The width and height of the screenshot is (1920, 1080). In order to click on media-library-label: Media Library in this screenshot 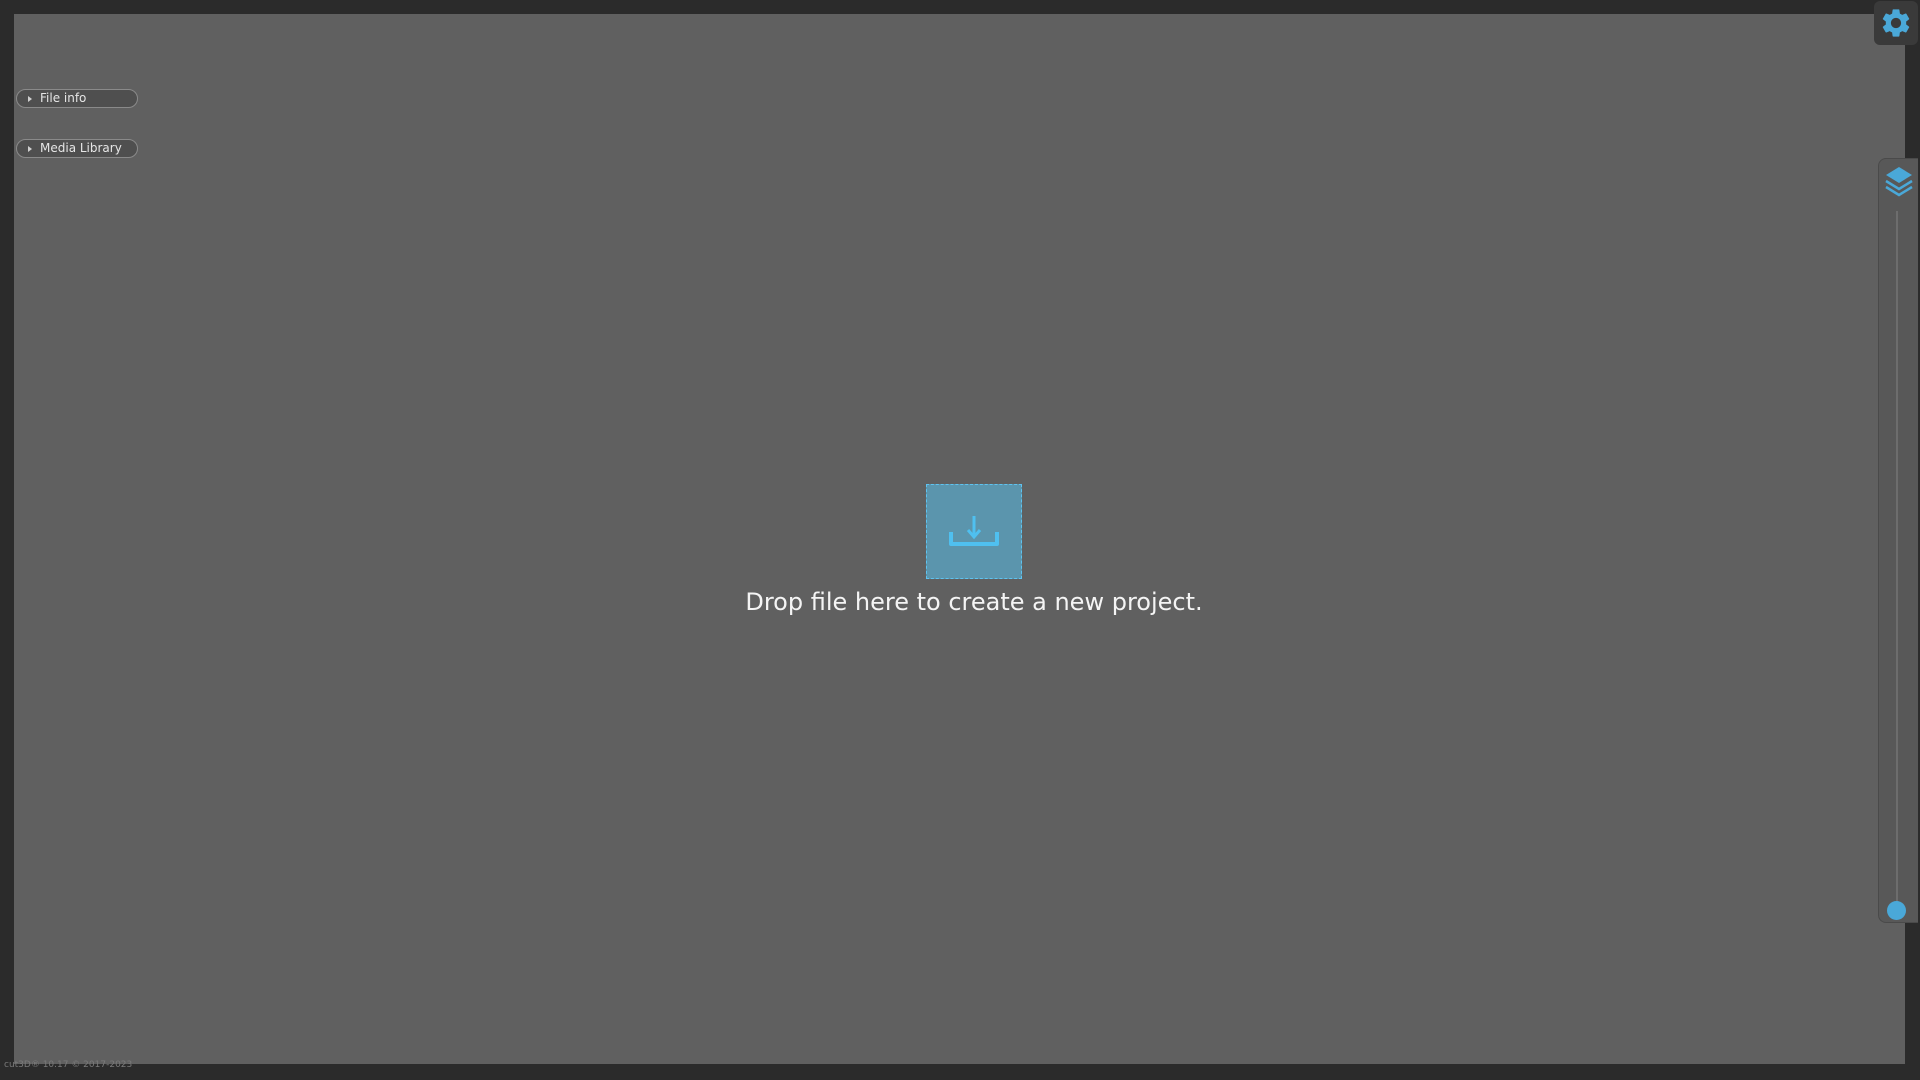, I will do `click(81, 148)`.